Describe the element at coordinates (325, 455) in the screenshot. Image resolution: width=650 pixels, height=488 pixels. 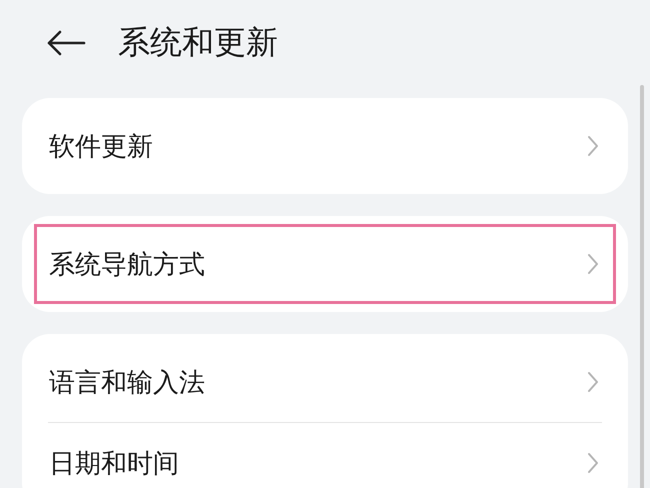
I see `settings-item: 日期和时间` at that location.